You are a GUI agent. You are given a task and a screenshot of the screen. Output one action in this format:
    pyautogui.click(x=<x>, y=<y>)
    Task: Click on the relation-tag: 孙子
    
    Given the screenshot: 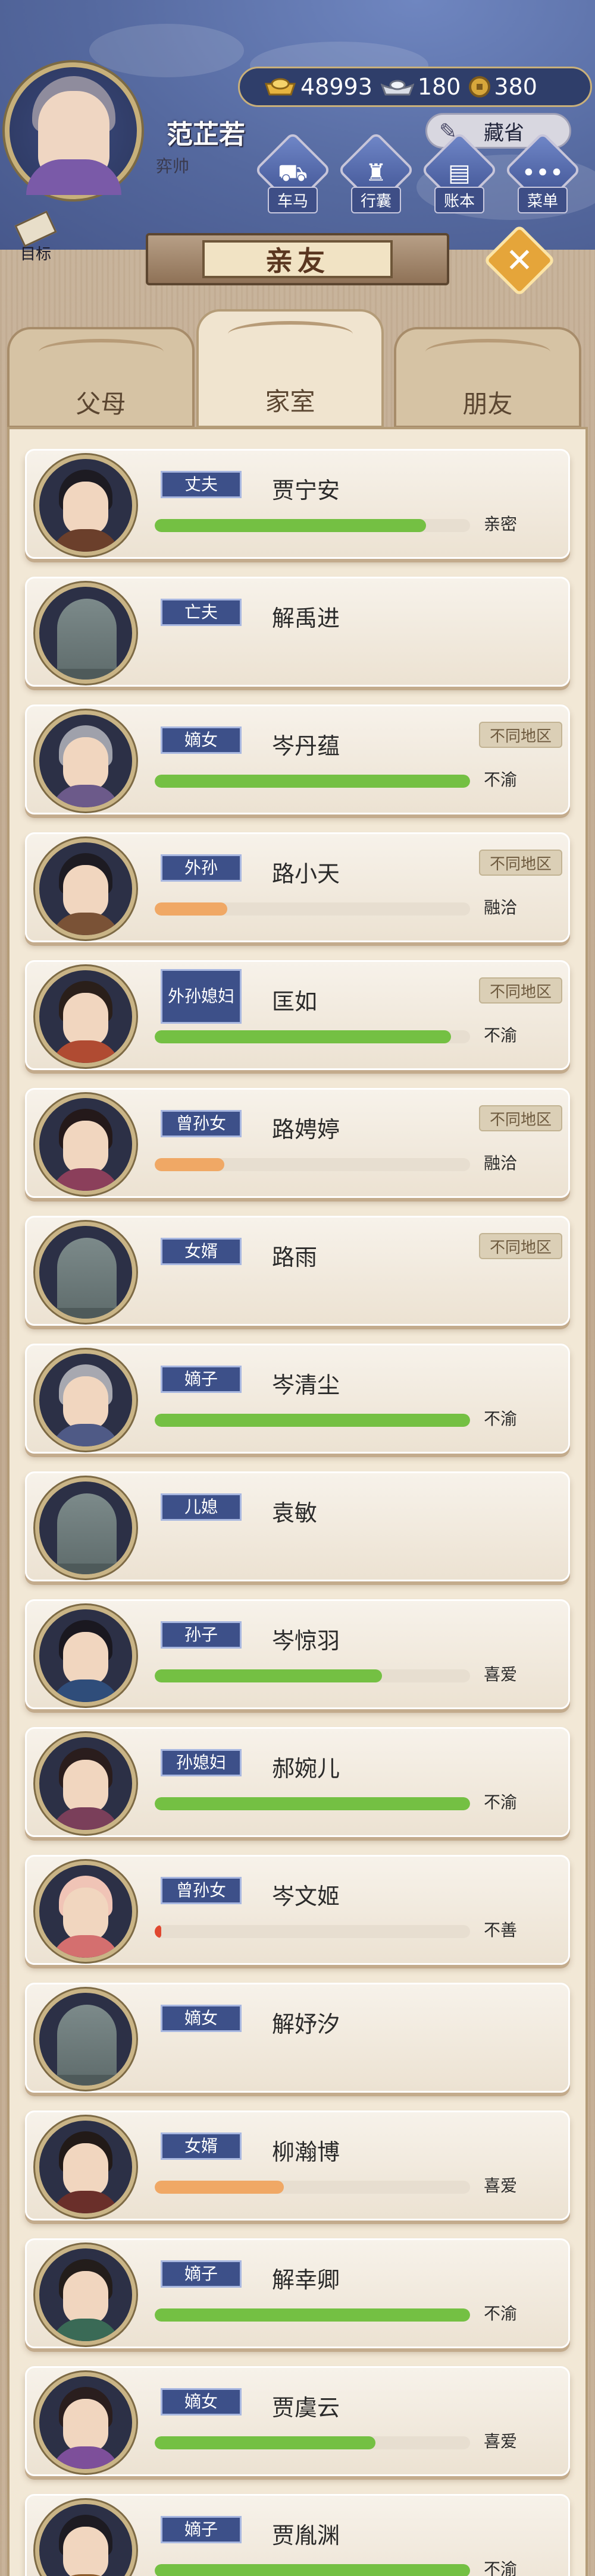 What is the action you would take?
    pyautogui.click(x=201, y=1635)
    